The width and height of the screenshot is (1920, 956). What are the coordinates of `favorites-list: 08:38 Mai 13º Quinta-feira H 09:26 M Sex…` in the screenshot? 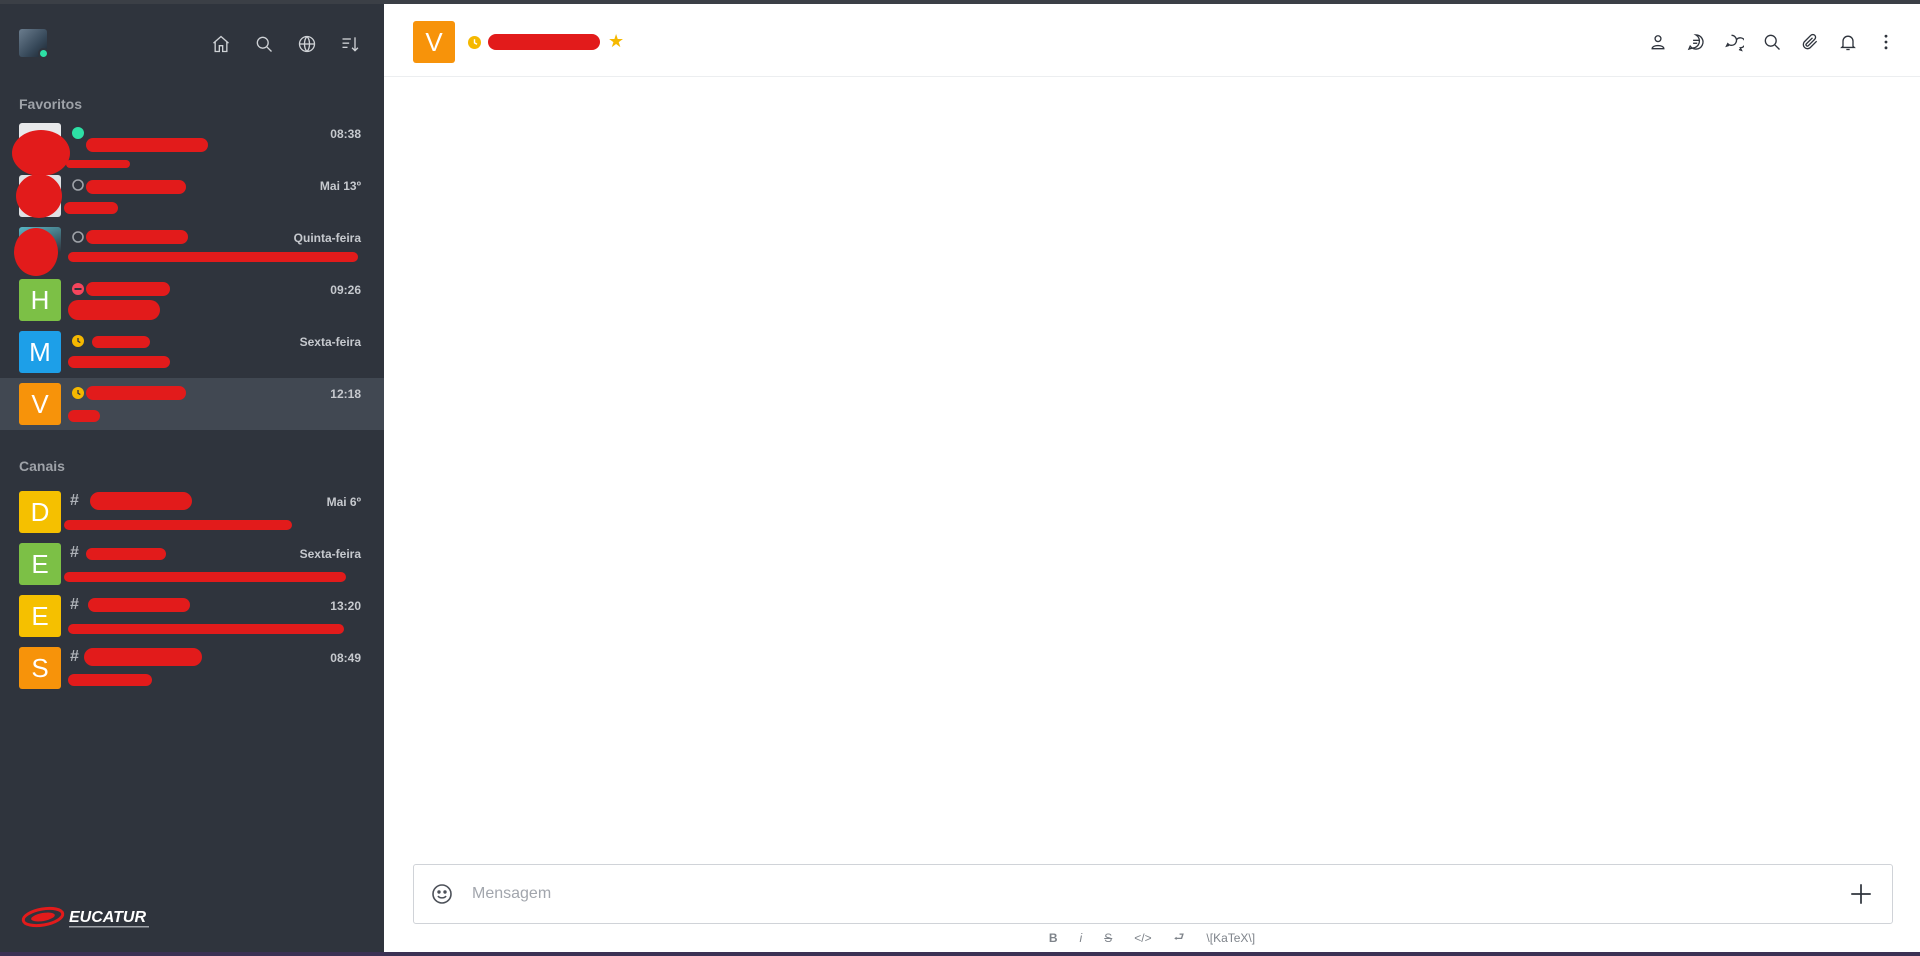 It's located at (192, 274).